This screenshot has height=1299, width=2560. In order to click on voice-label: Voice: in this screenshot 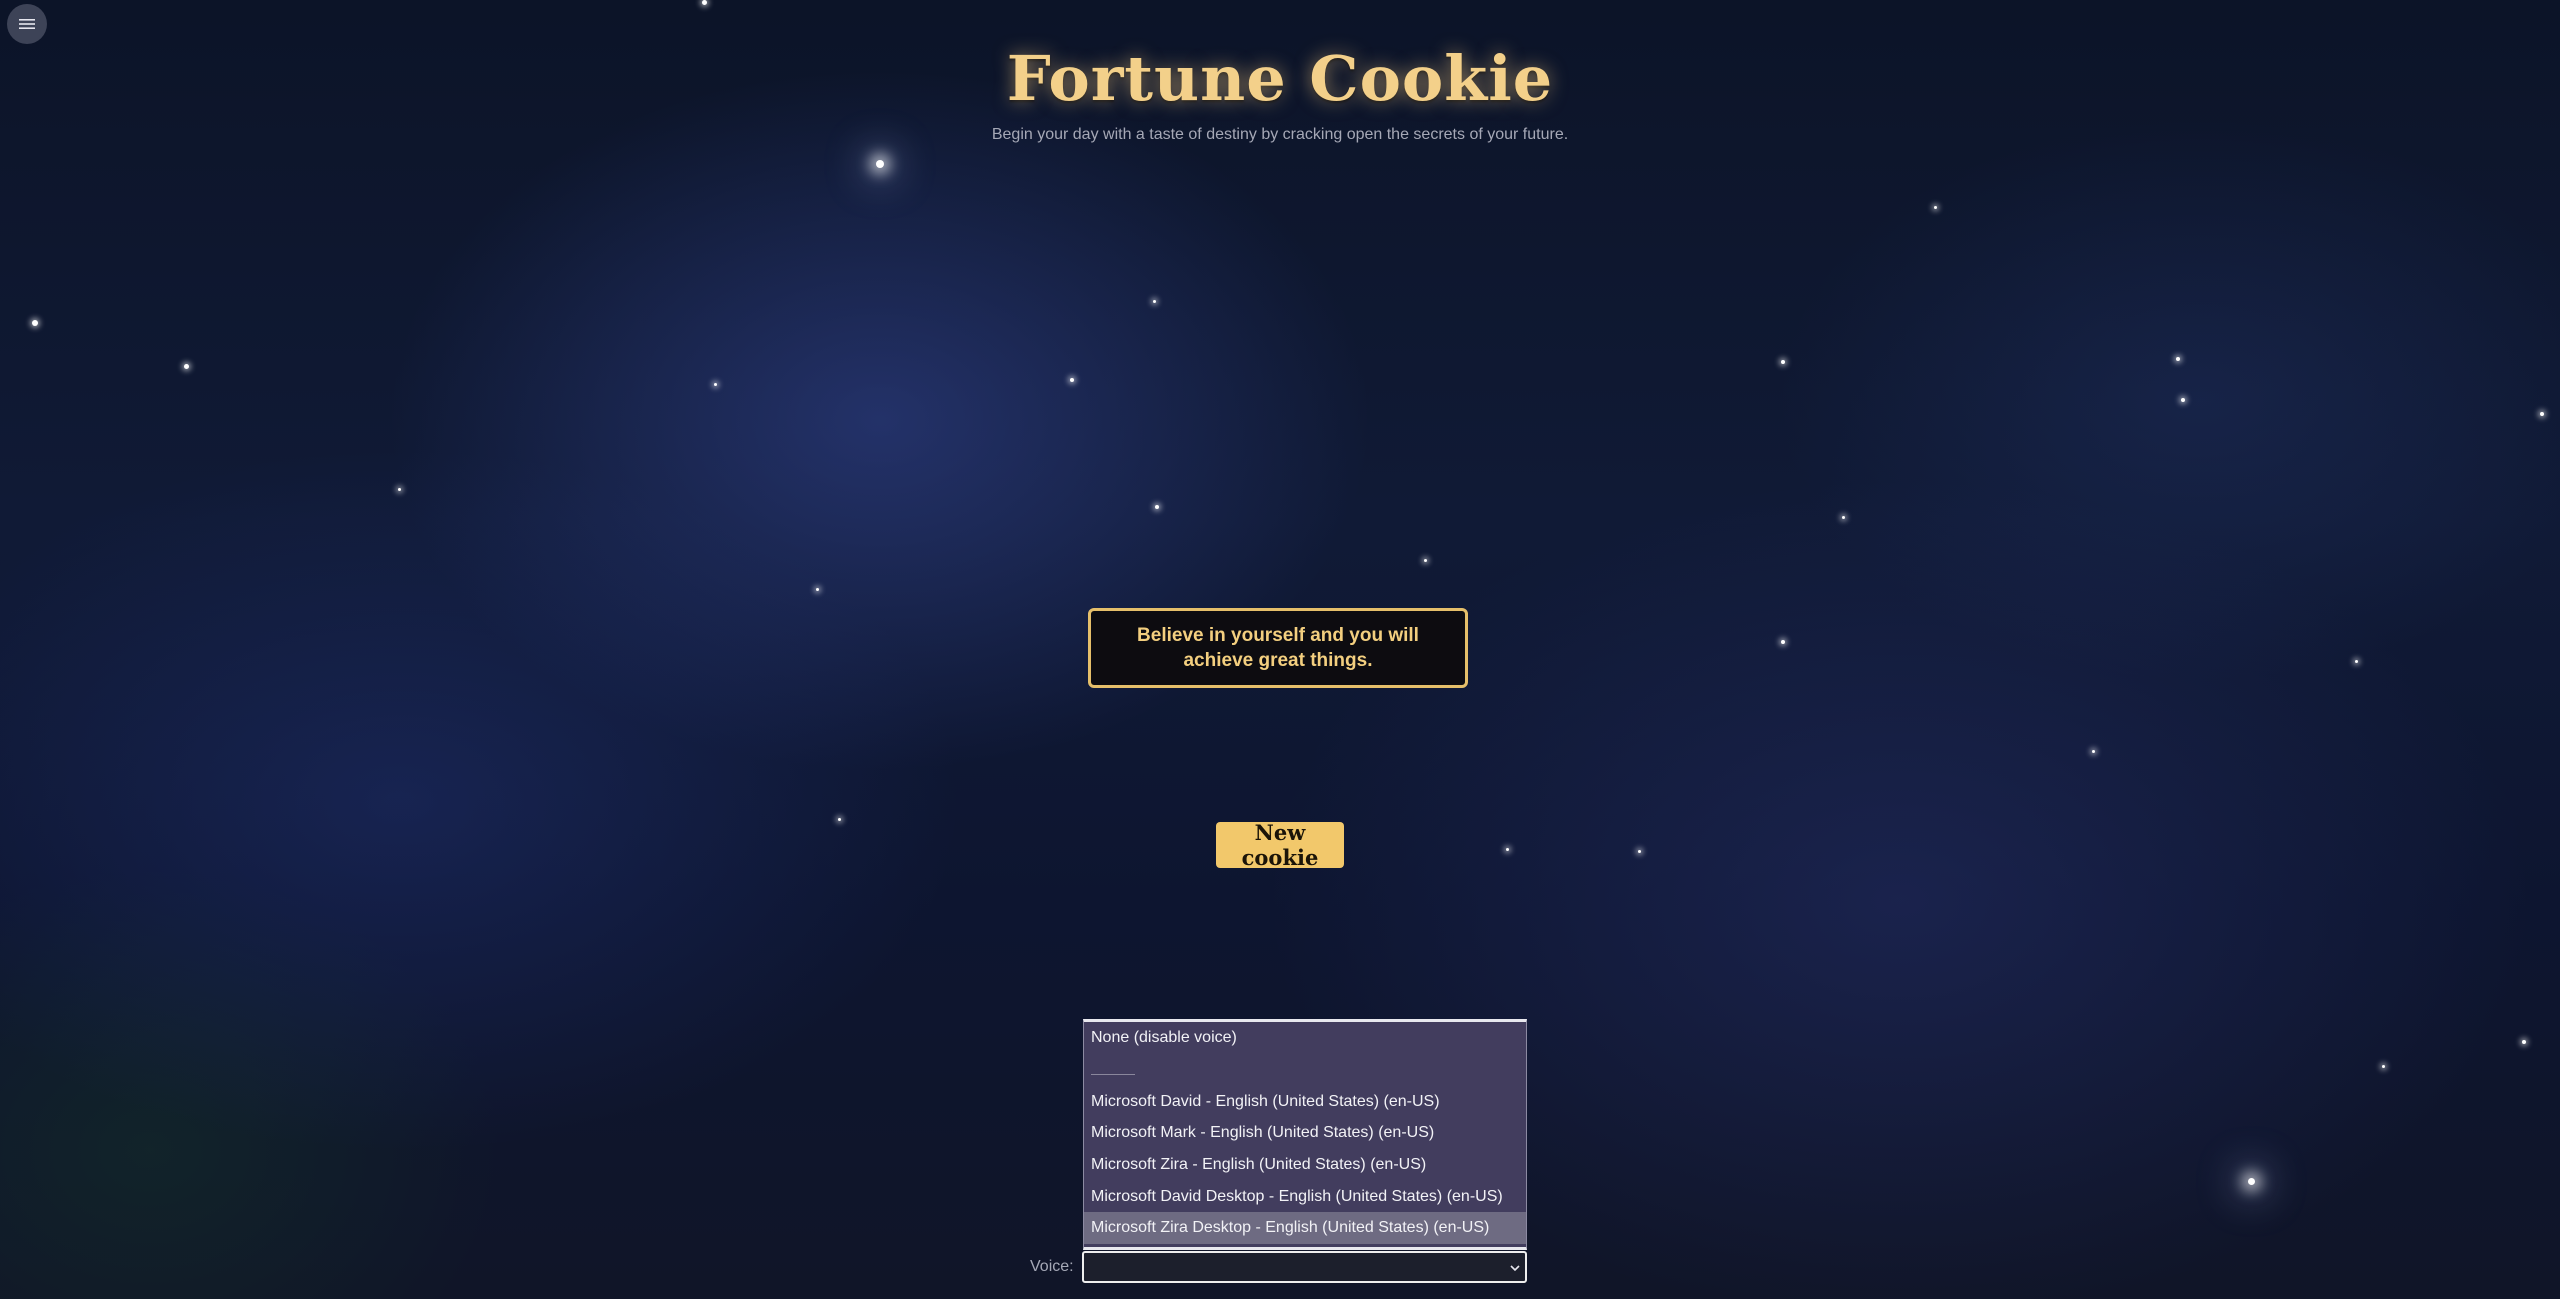, I will do `click(1052, 1266)`.